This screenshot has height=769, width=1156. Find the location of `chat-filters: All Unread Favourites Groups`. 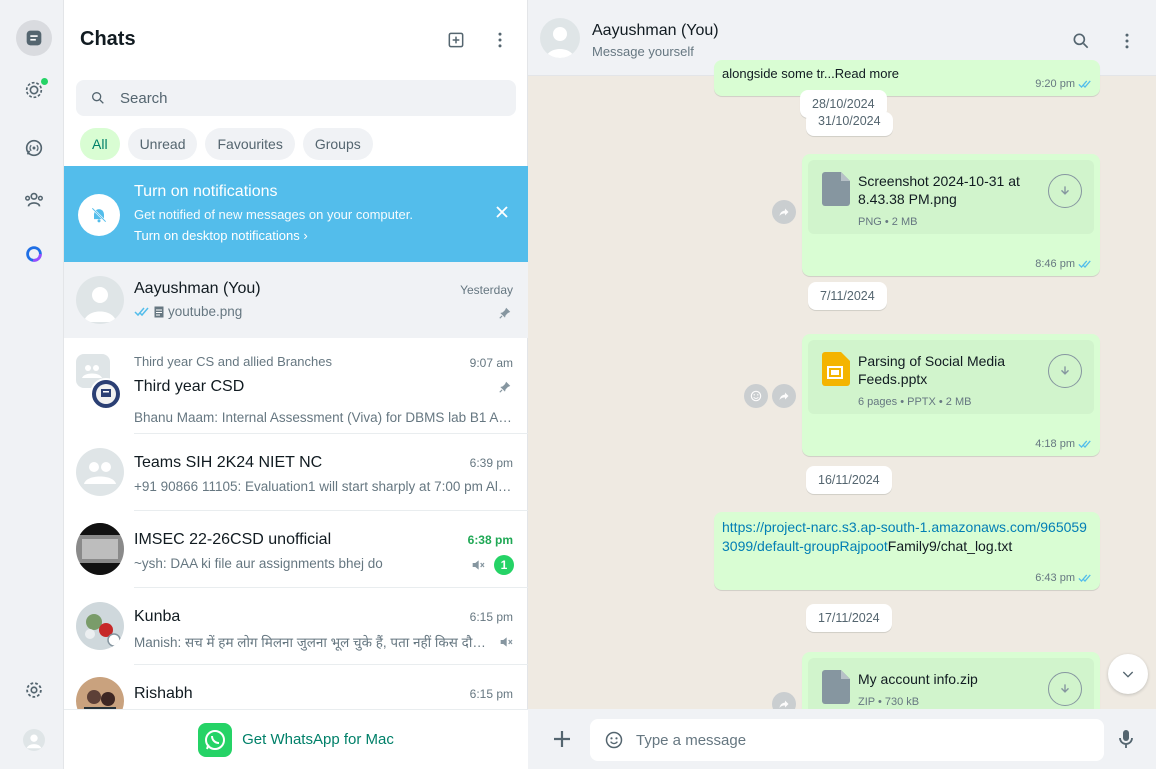

chat-filters: All Unread Favourites Groups is located at coordinates (226, 144).